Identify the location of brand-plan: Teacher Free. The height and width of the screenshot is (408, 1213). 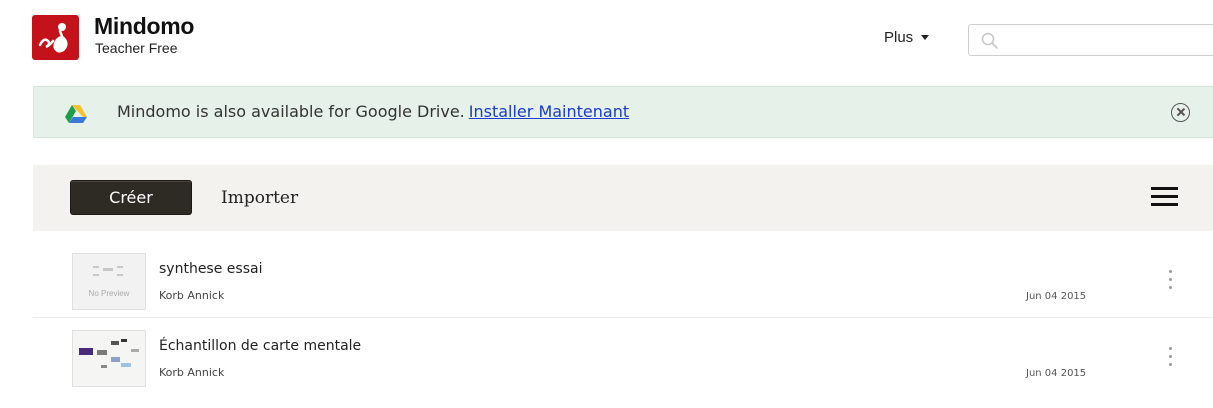
(136, 48).